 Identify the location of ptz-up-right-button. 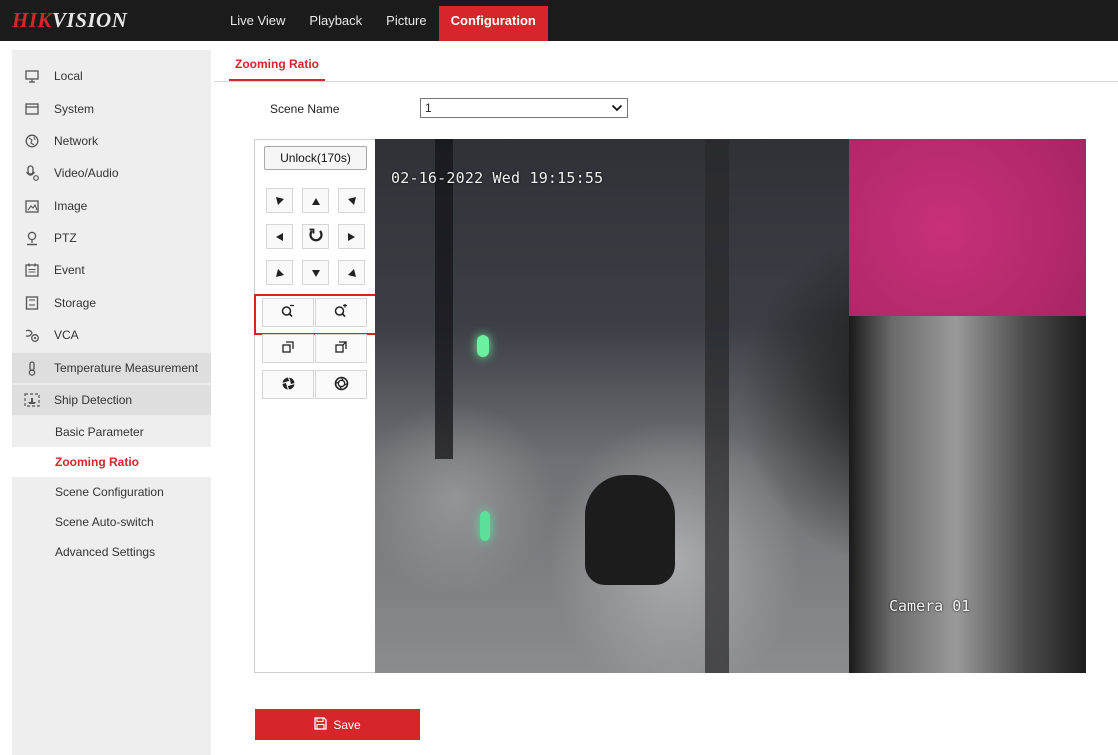
(351, 200).